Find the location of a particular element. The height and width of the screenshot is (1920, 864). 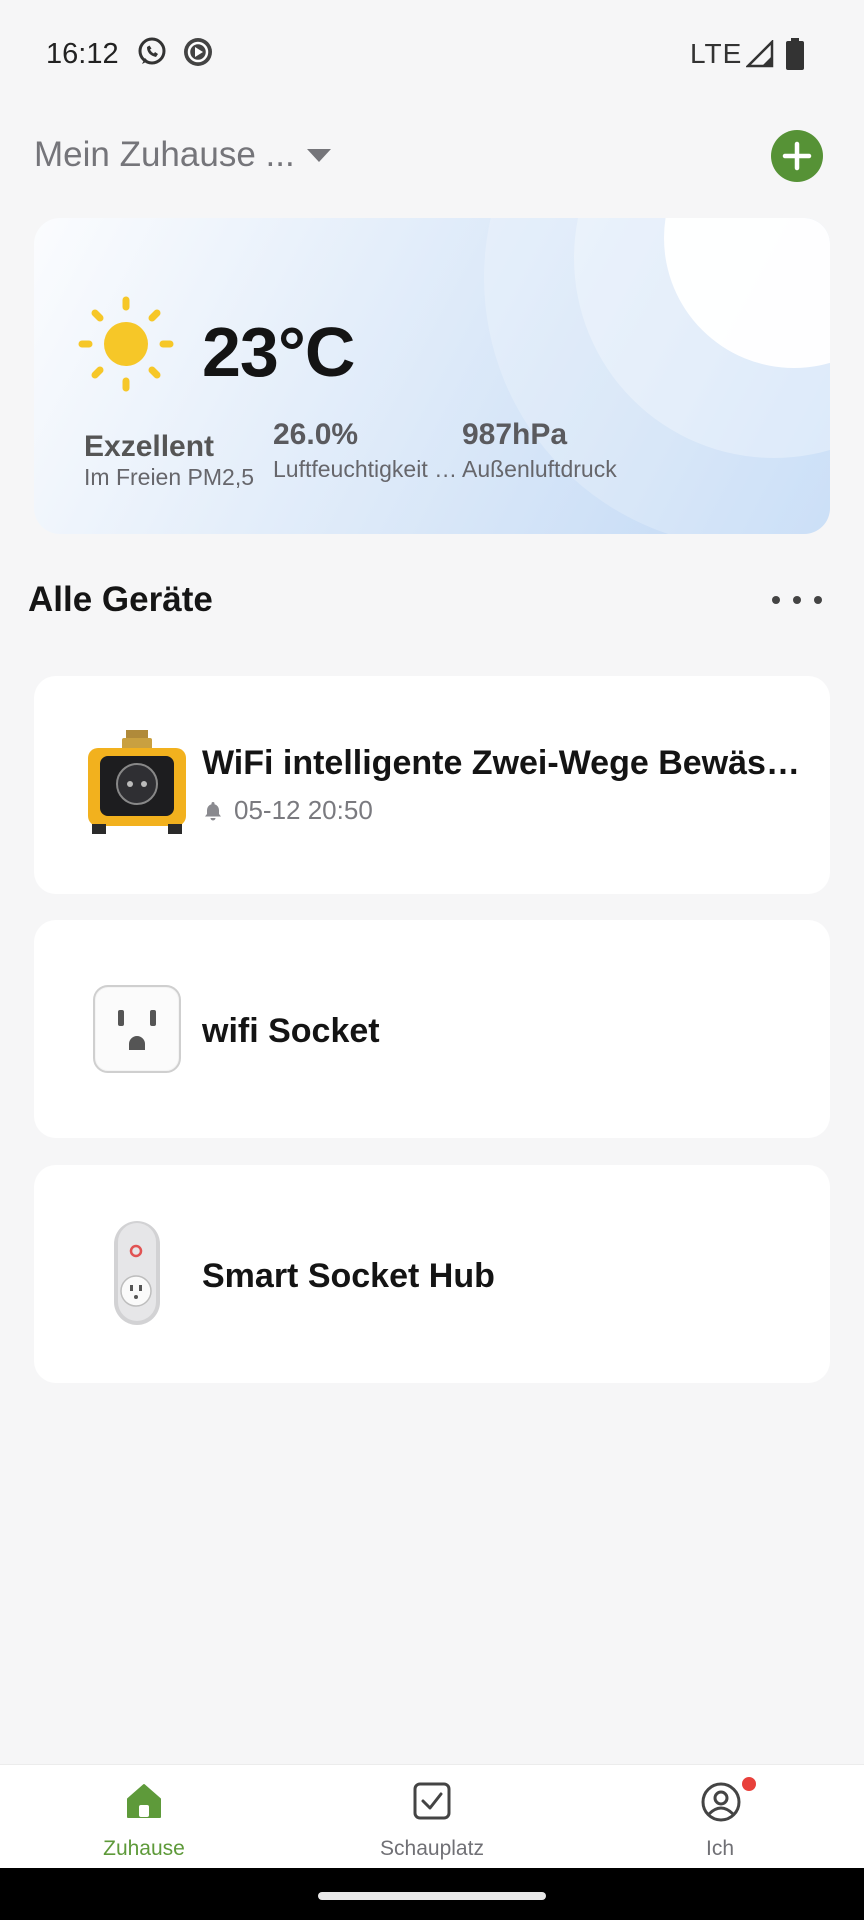

nav-tab-zuhause: Zuhause is located at coordinates (144, 1817).